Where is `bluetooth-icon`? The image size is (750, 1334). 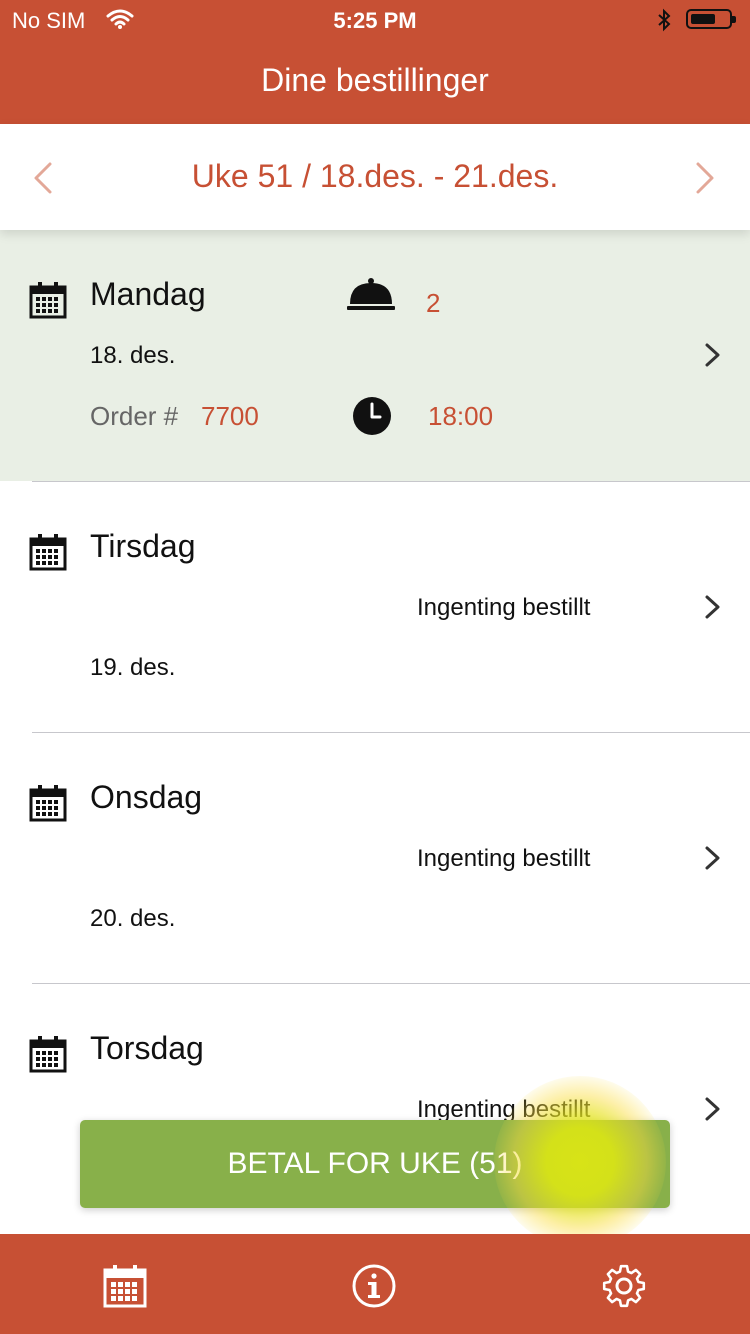
bluetooth-icon is located at coordinates (664, 20).